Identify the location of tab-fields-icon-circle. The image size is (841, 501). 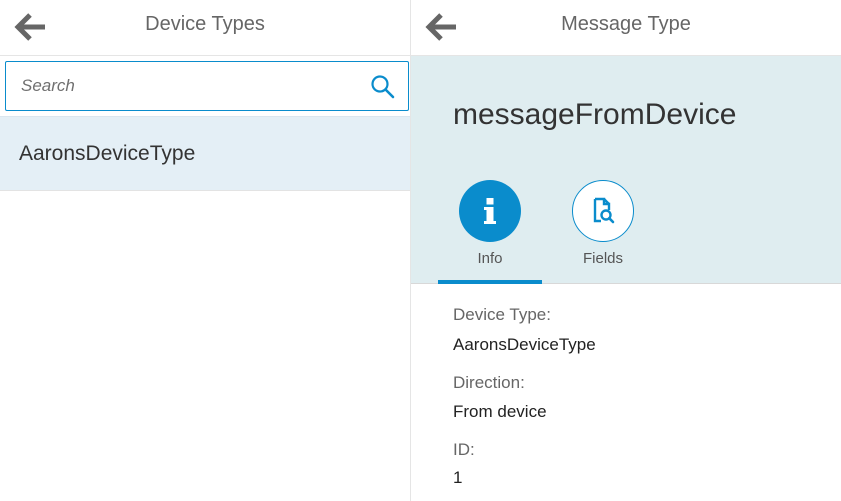
(603, 211).